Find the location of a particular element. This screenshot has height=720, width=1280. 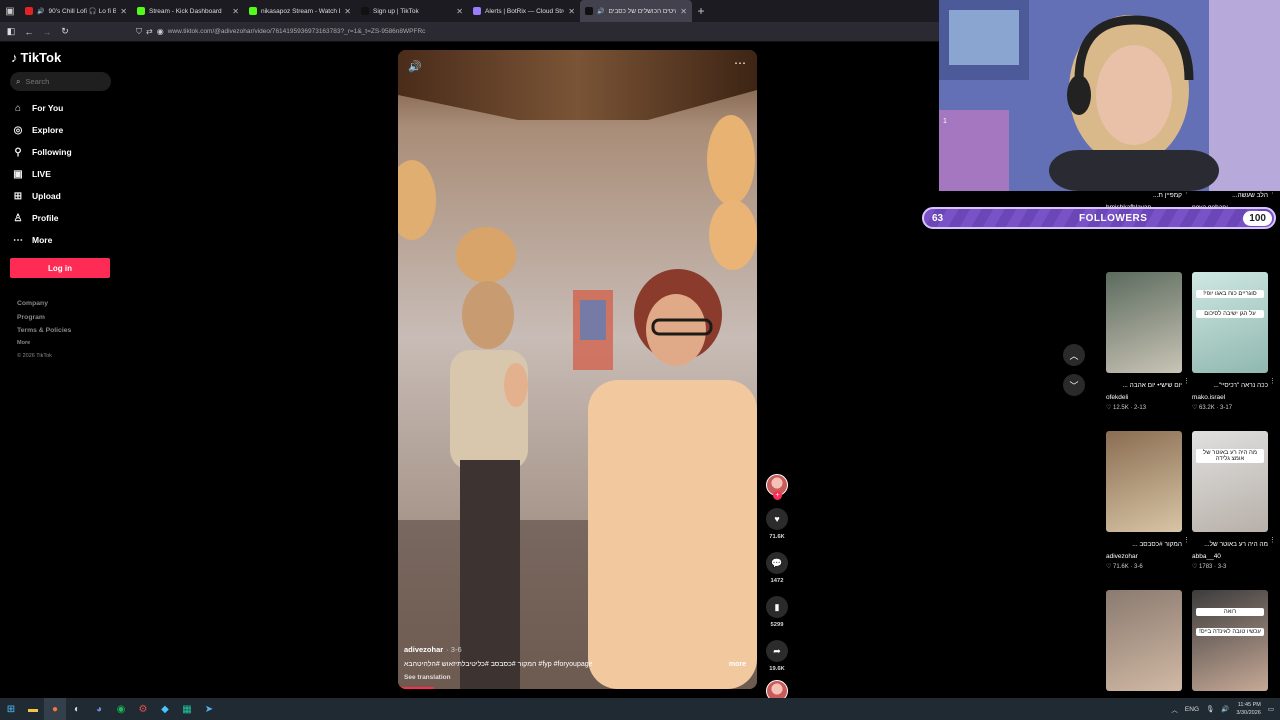

steam-icon: ◐ is located at coordinates (77, 709).